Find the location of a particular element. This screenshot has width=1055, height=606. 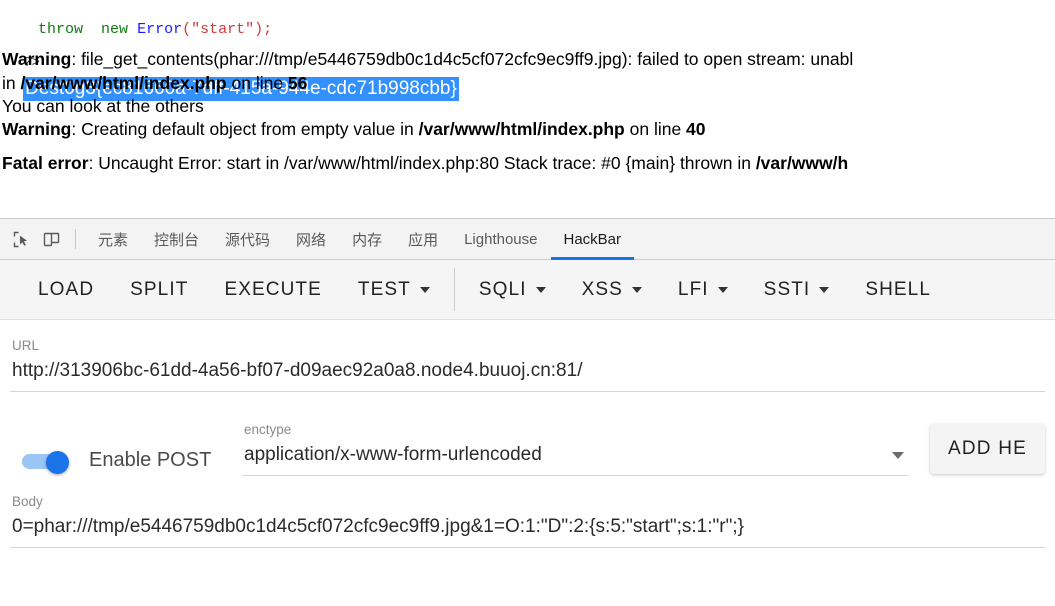

tab-hackbar-label: HackBar is located at coordinates (592, 239).